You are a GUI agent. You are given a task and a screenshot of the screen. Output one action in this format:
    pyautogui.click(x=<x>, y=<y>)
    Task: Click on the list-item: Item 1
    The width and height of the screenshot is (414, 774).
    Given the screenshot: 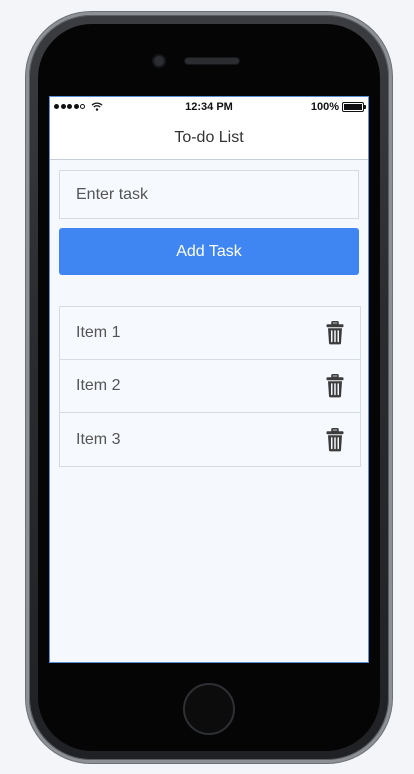 What is the action you would take?
    pyautogui.click(x=210, y=333)
    